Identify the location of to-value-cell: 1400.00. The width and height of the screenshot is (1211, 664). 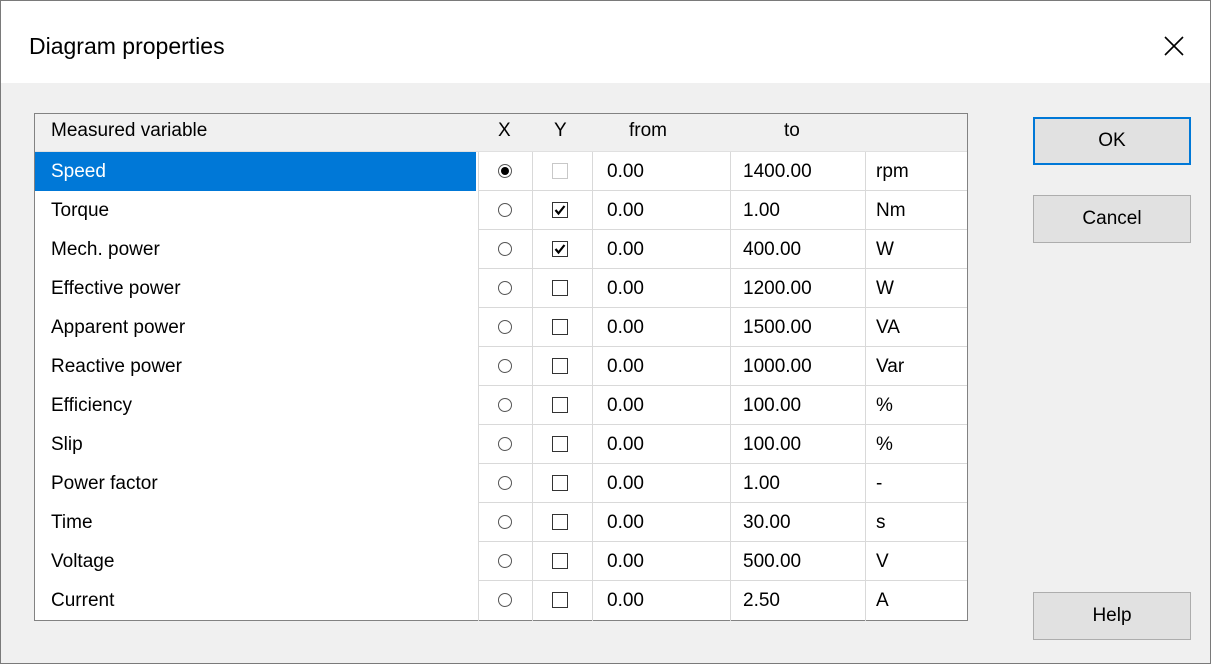
(777, 171).